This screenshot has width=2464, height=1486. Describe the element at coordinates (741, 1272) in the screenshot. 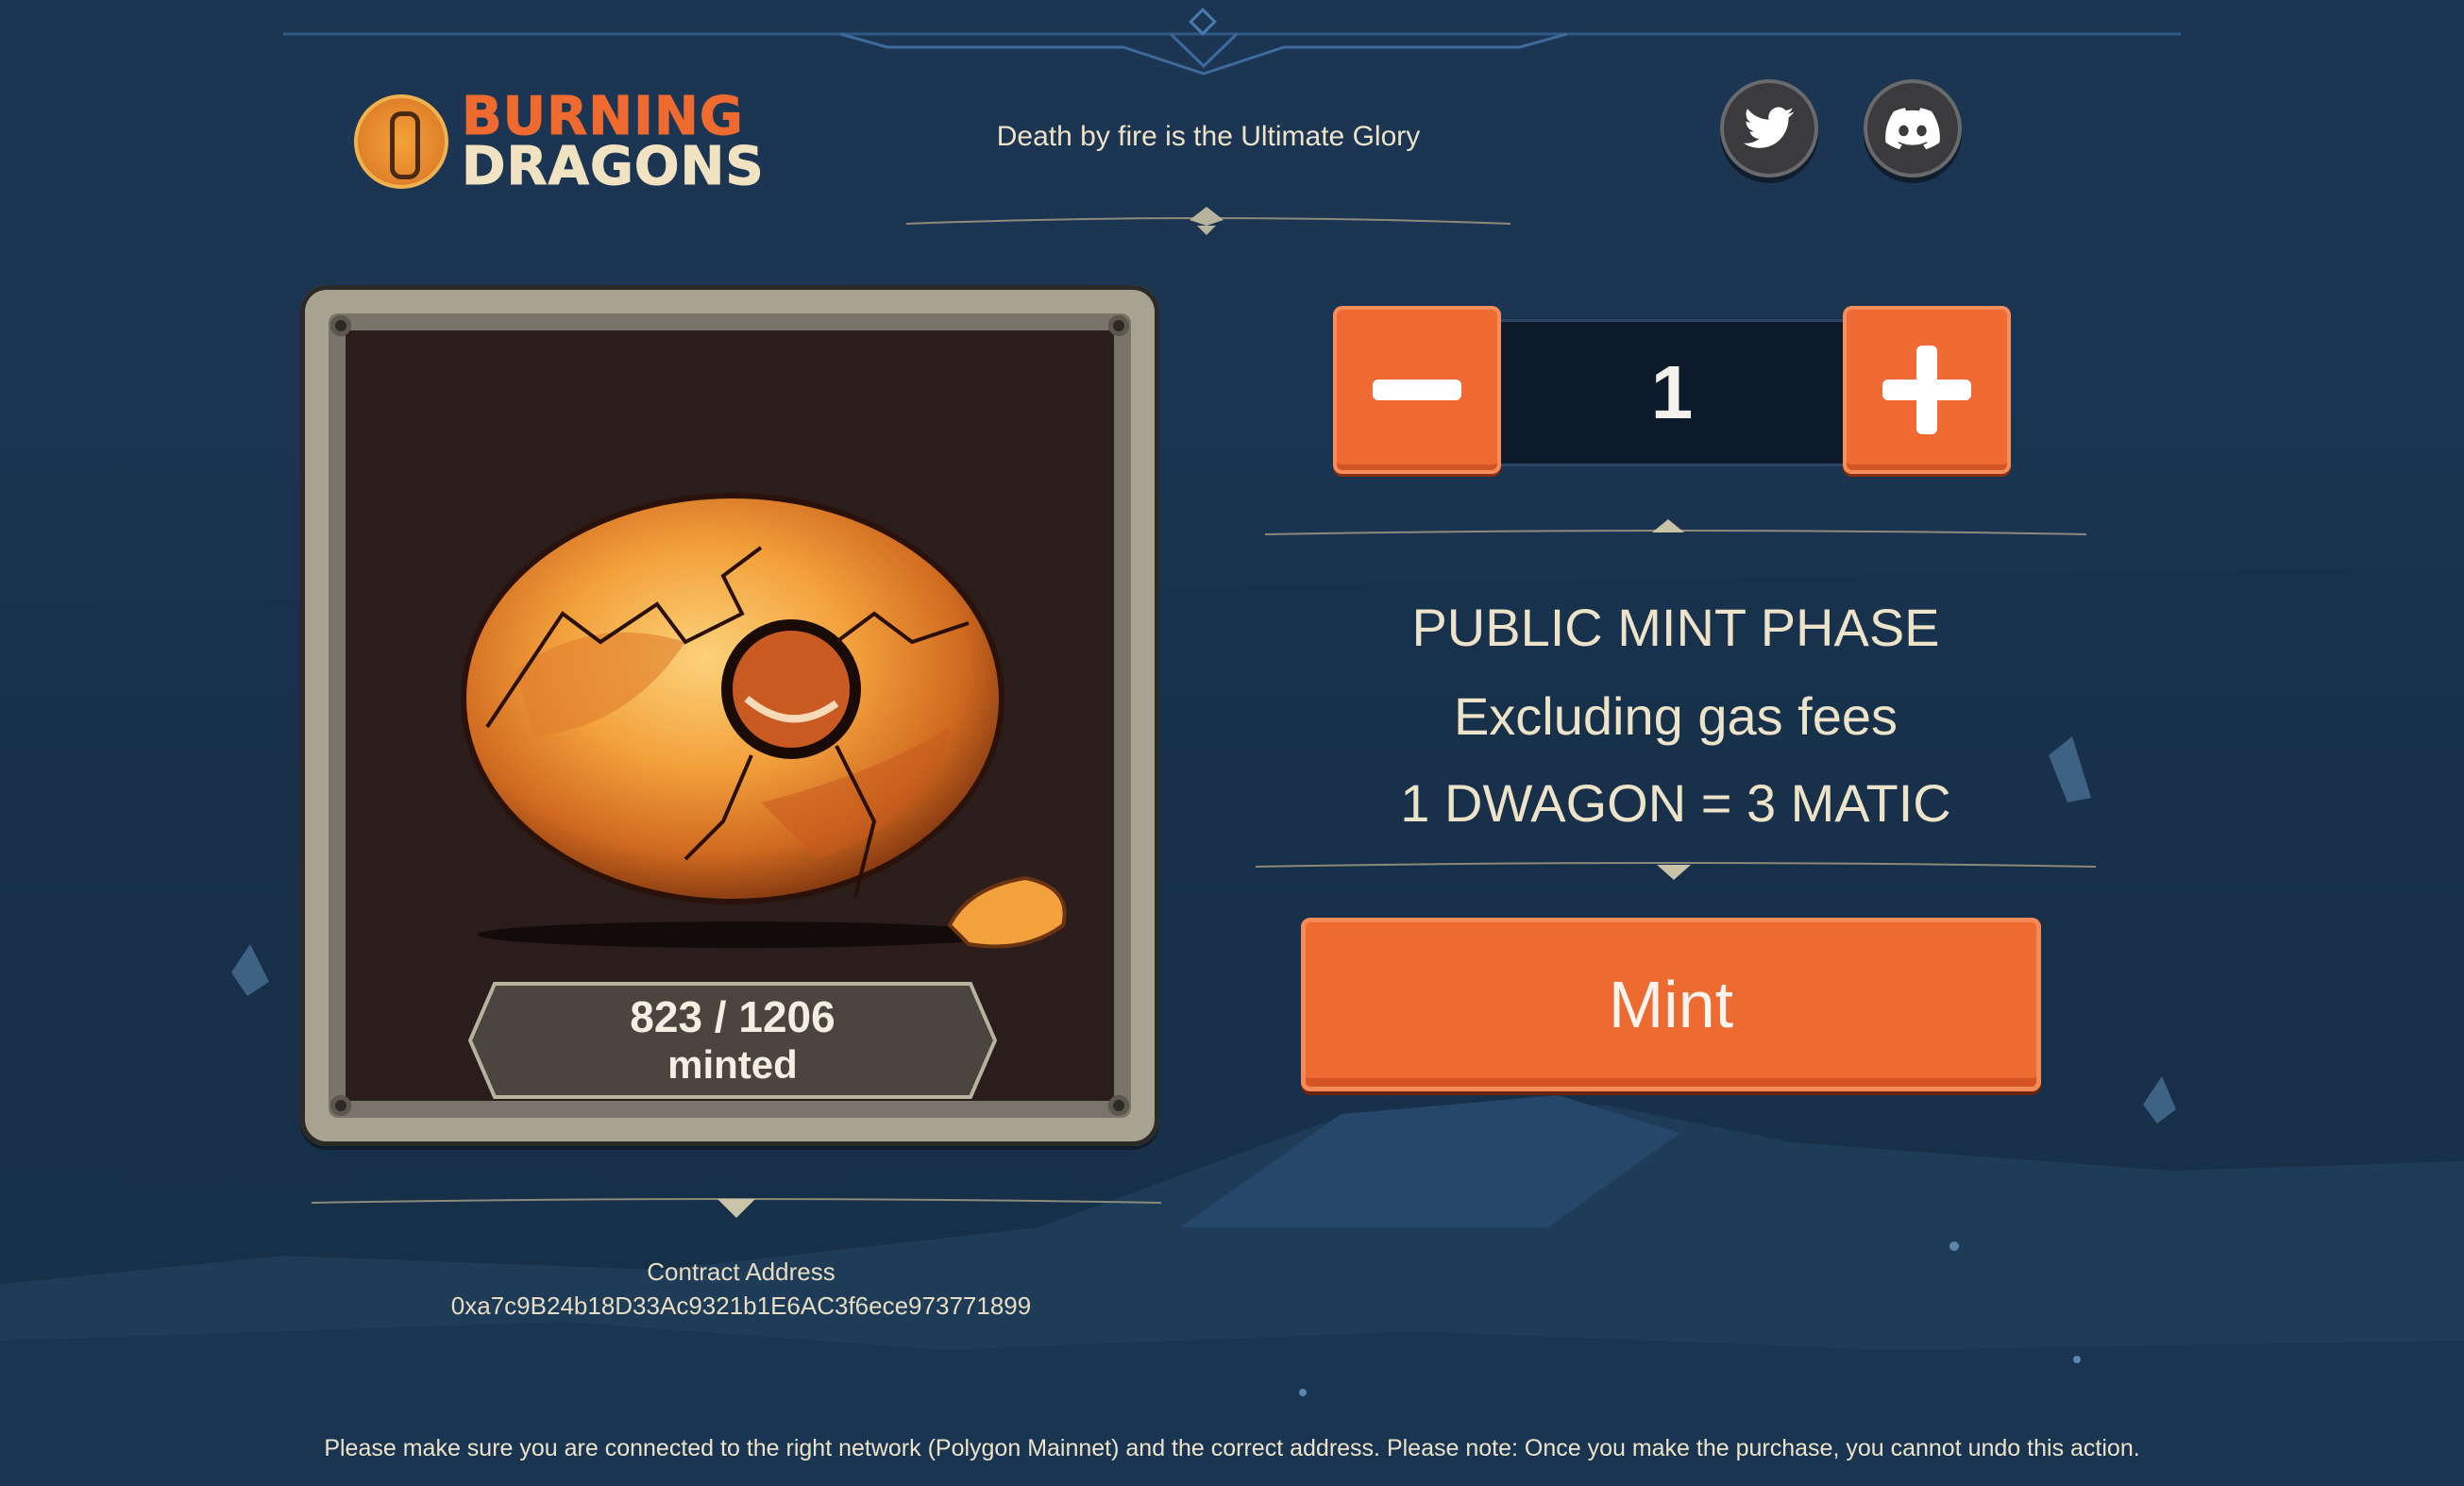

I see `contract-address-label: Contract Address` at that location.